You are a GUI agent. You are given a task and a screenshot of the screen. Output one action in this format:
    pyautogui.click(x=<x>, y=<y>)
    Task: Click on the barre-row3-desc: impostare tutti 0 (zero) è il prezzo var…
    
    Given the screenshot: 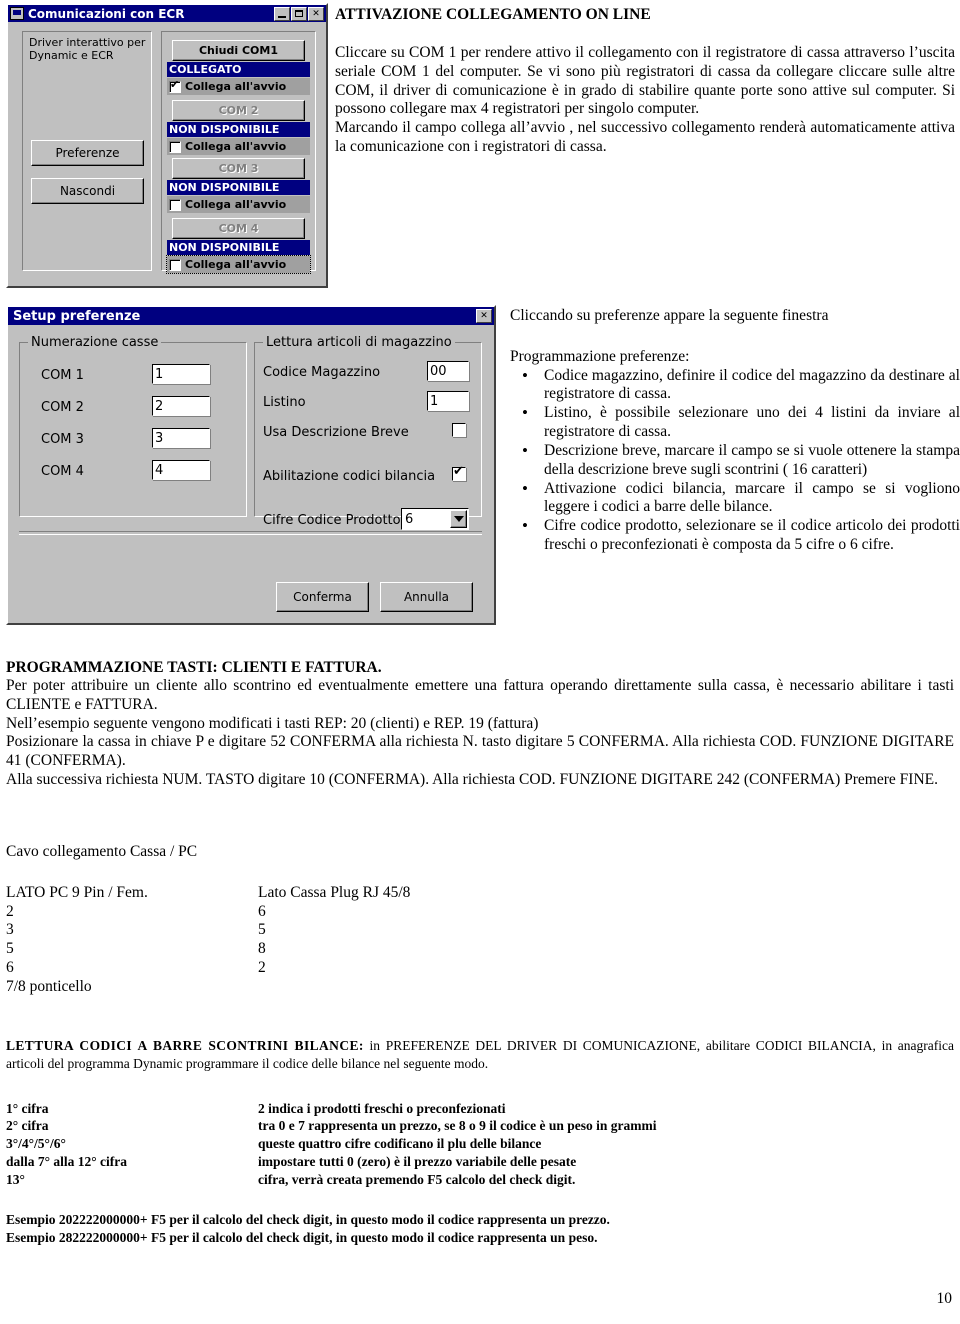 What is the action you would take?
    pyautogui.click(x=417, y=1162)
    